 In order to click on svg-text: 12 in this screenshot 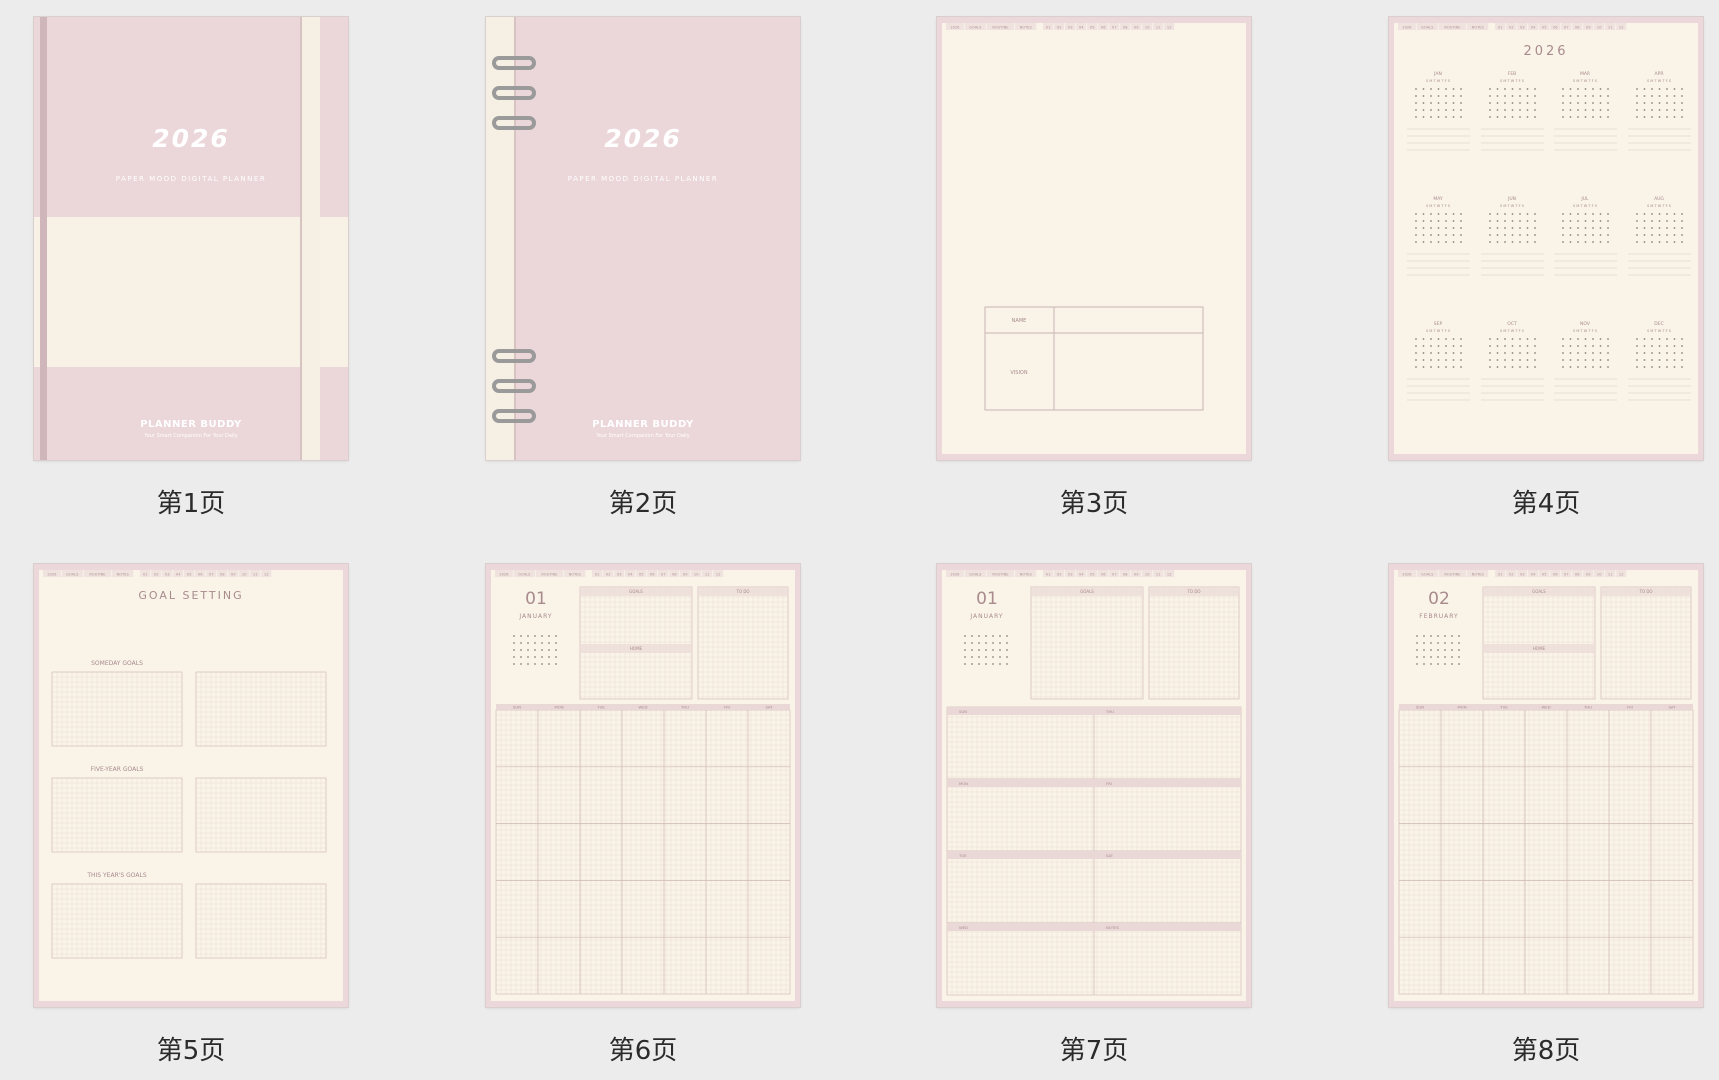, I will do `click(266, 575)`.